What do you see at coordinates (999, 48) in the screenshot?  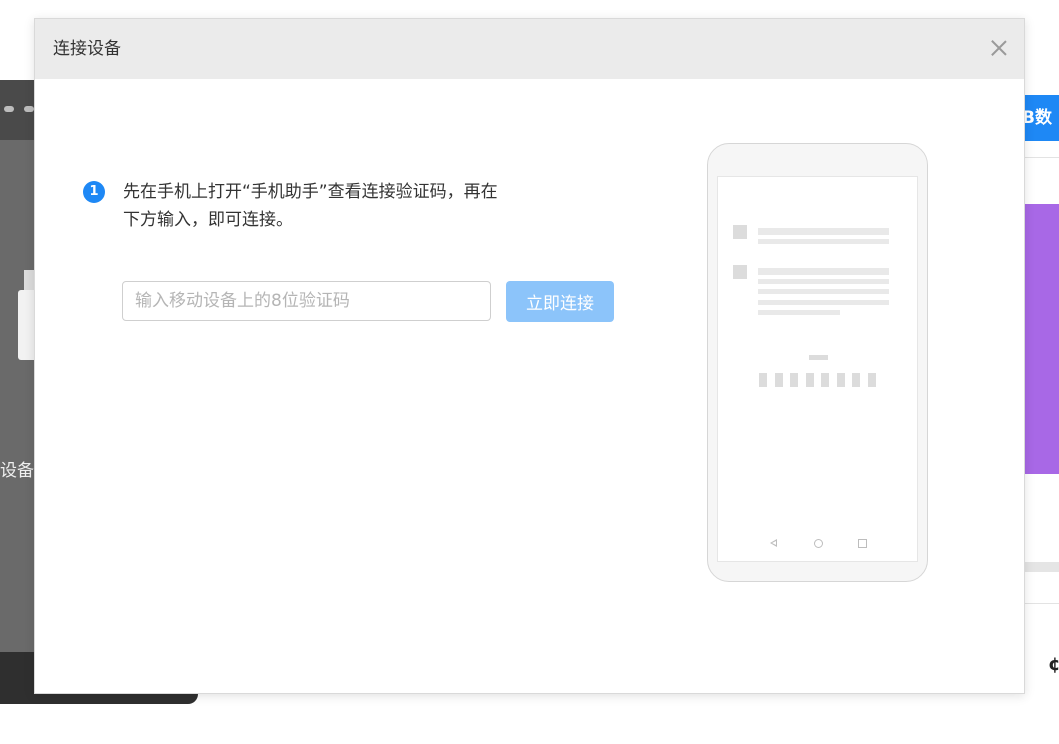 I see `close-icon` at bounding box center [999, 48].